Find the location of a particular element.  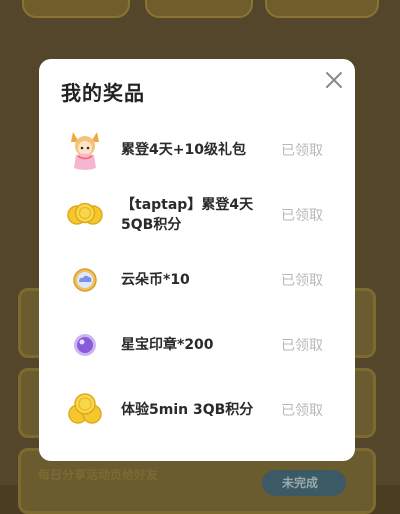

cloud-coin-icon is located at coordinates (85, 280).